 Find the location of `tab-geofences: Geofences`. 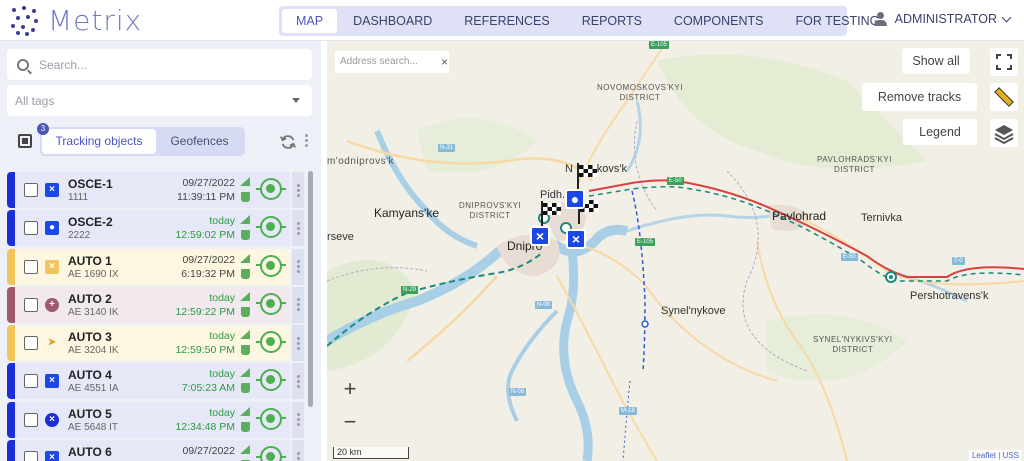

tab-geofences: Geofences is located at coordinates (199, 141).